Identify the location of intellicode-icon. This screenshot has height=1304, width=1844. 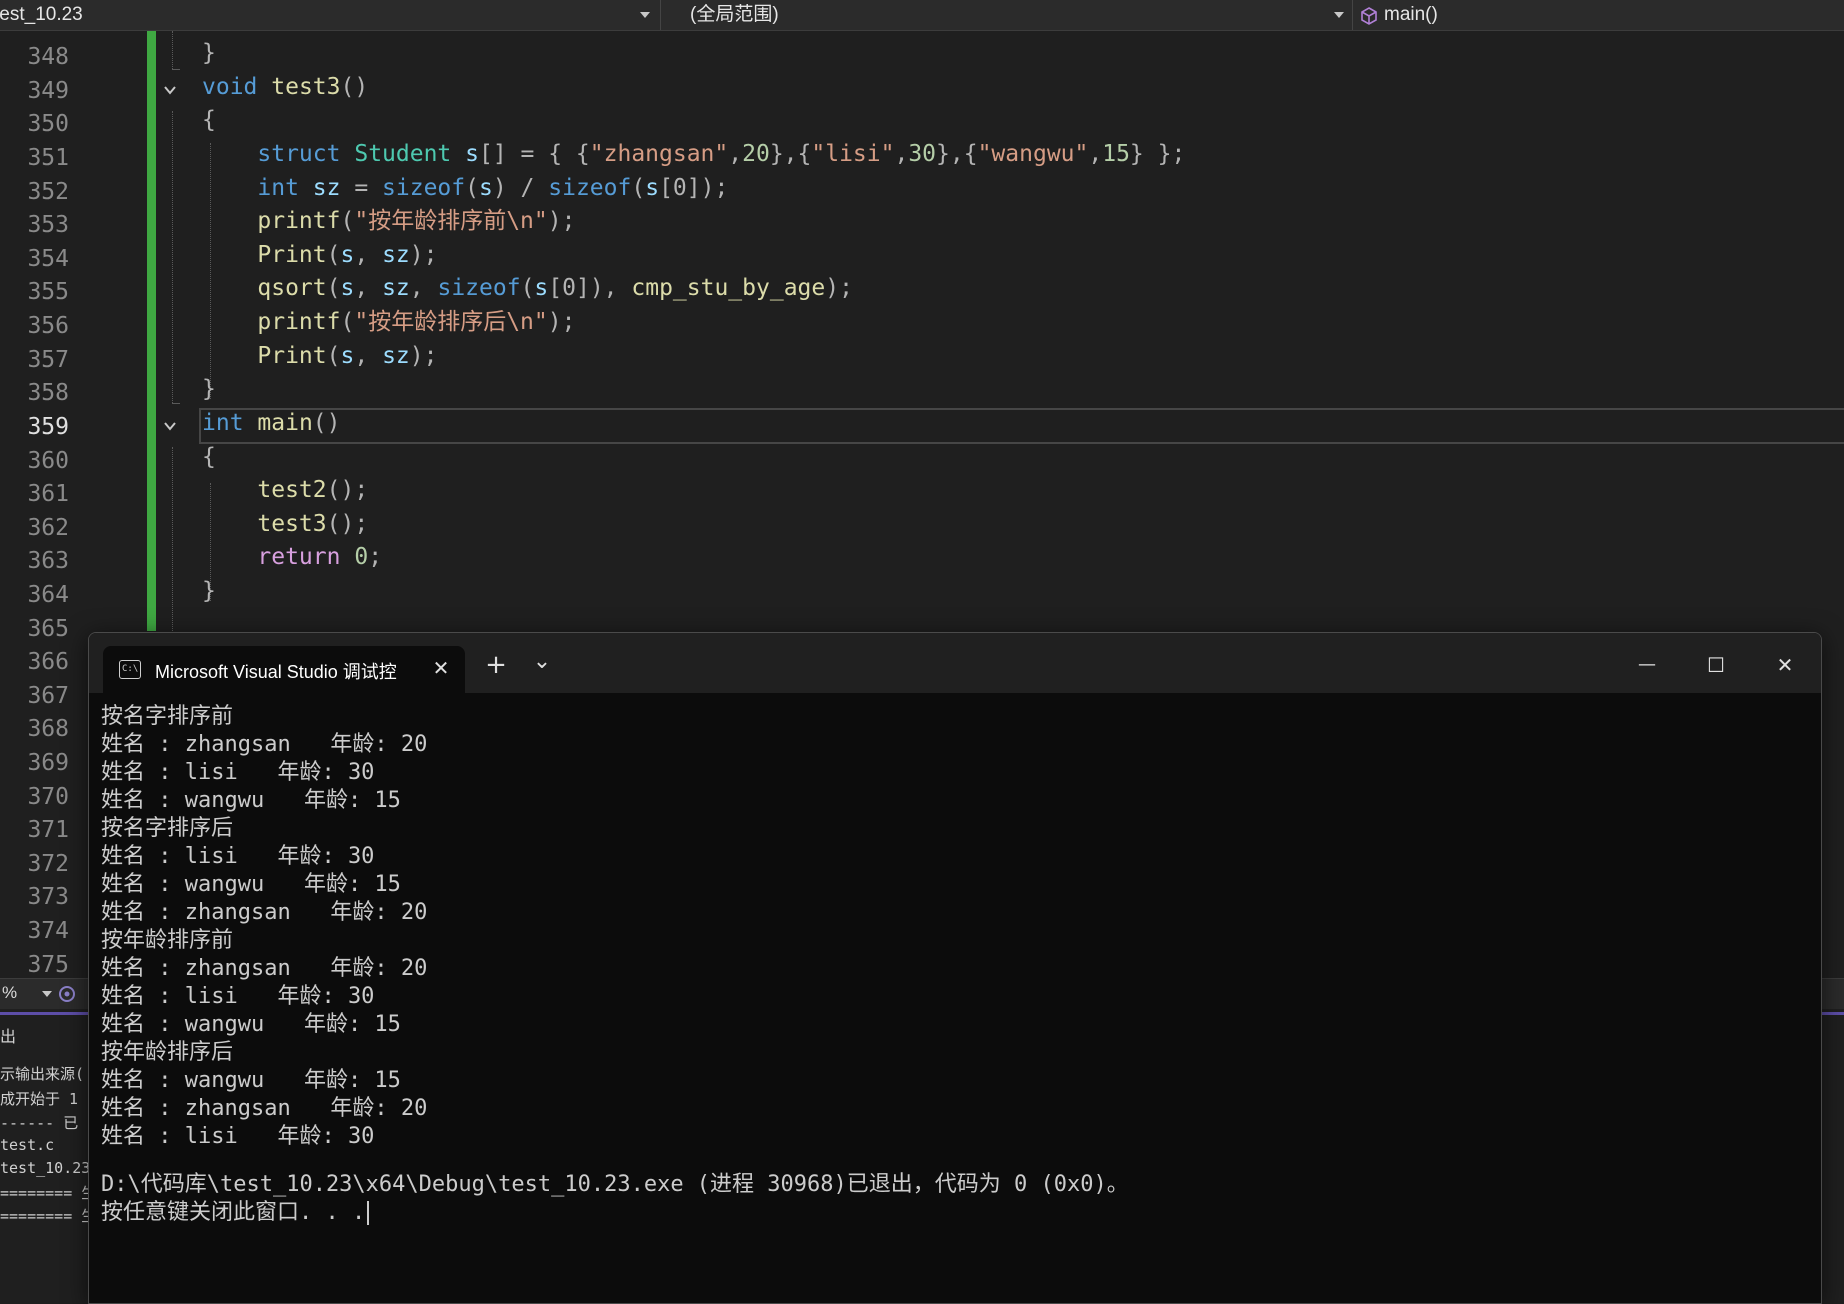
(67, 994).